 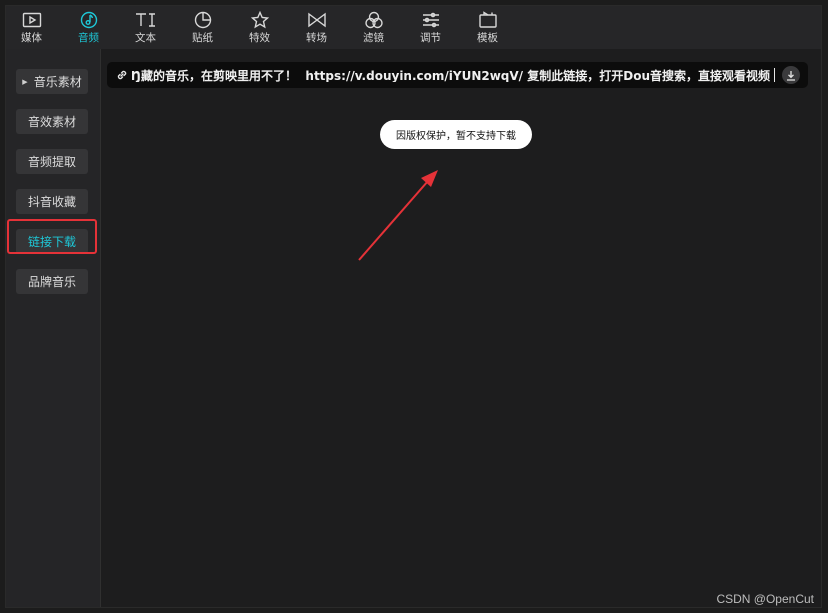 What do you see at coordinates (765, 599) in the screenshot?
I see `watermark: CSDN @OpenCut` at bounding box center [765, 599].